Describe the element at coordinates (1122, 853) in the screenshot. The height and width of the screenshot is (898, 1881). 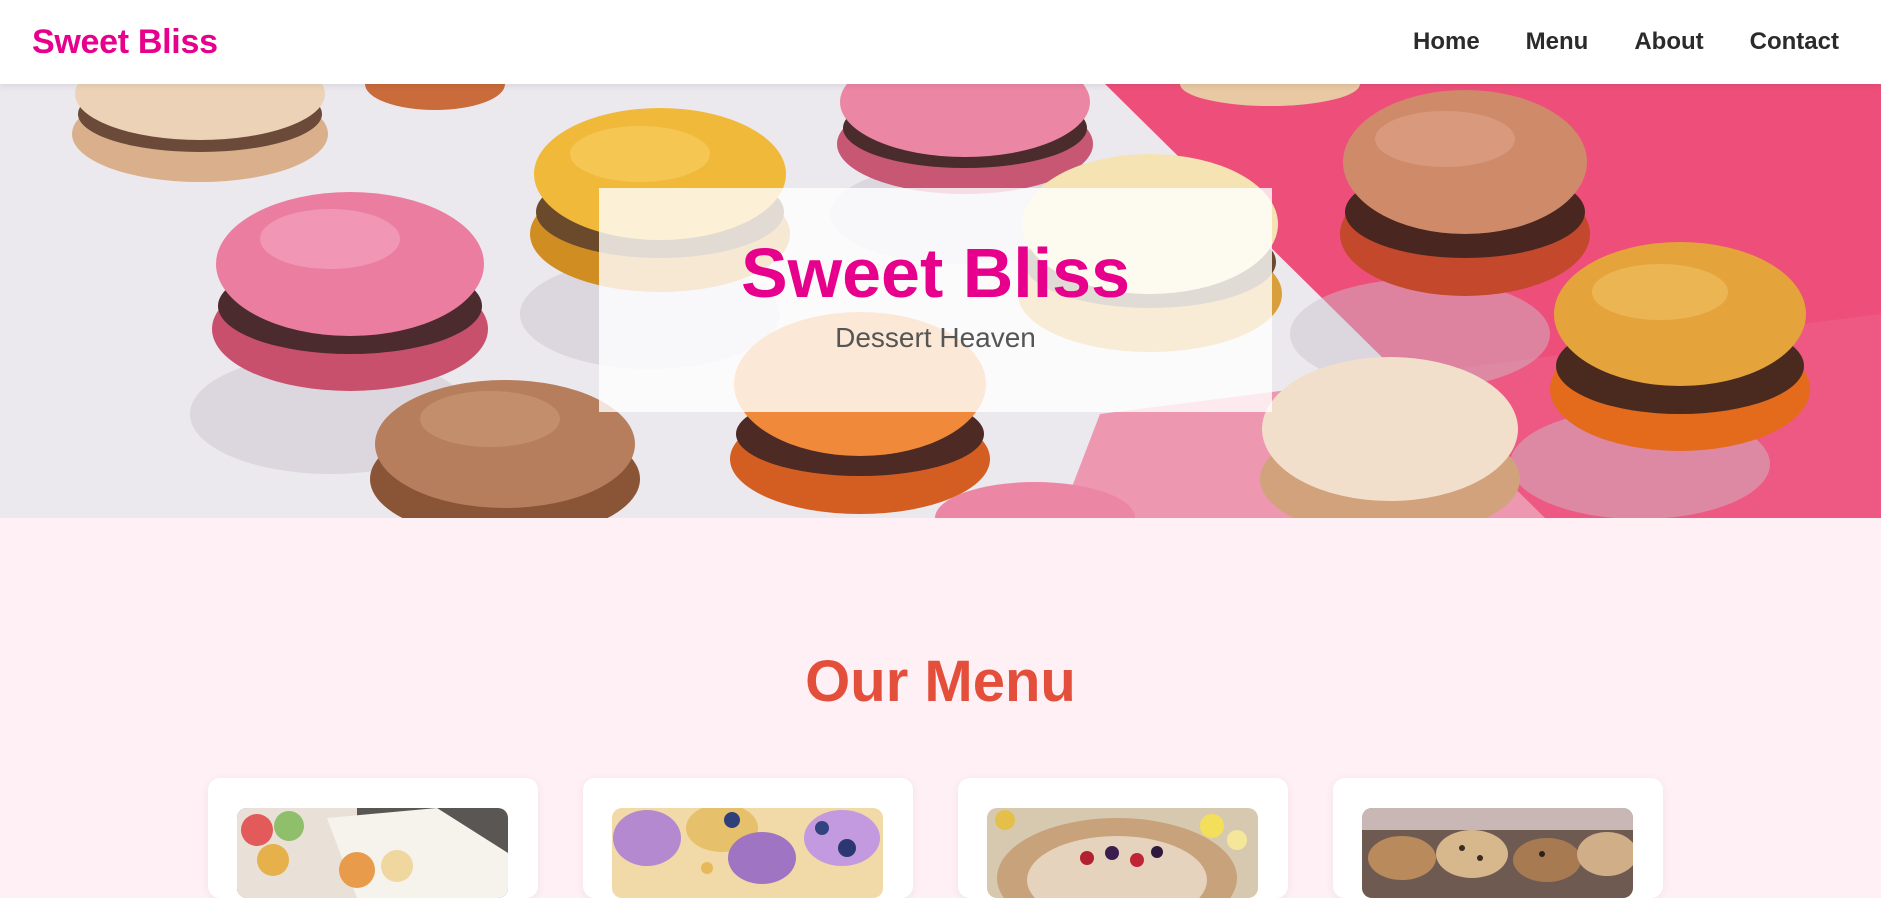
I see `tart-photo` at that location.